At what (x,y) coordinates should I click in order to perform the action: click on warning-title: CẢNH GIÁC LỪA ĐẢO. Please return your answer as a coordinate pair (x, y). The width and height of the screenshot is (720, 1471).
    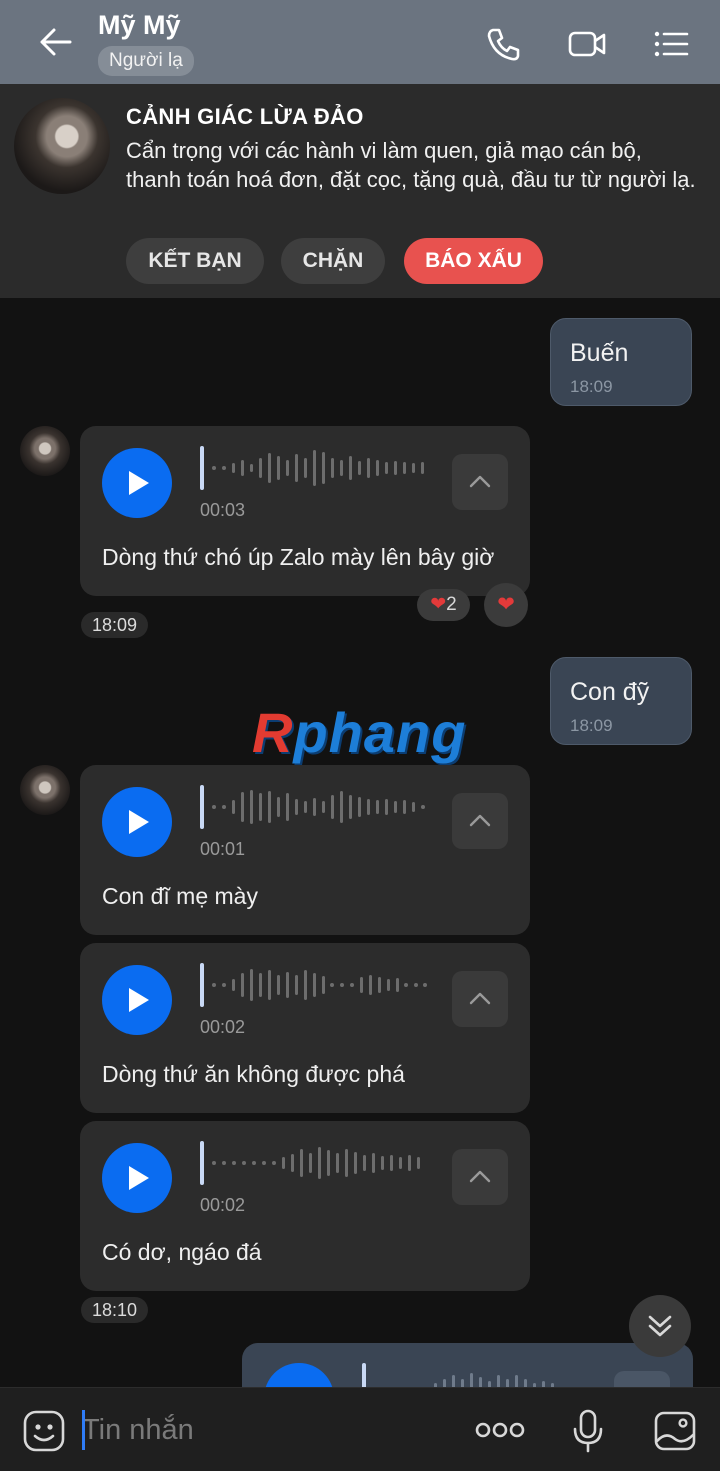
    Looking at the image, I should click on (245, 116).